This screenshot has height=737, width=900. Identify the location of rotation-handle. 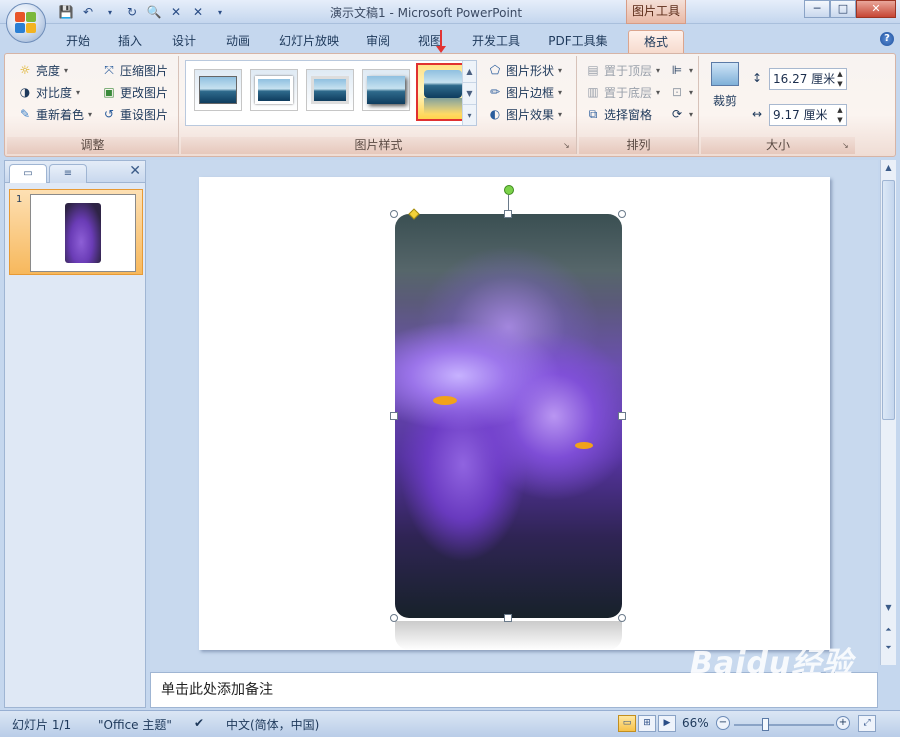
(509, 190).